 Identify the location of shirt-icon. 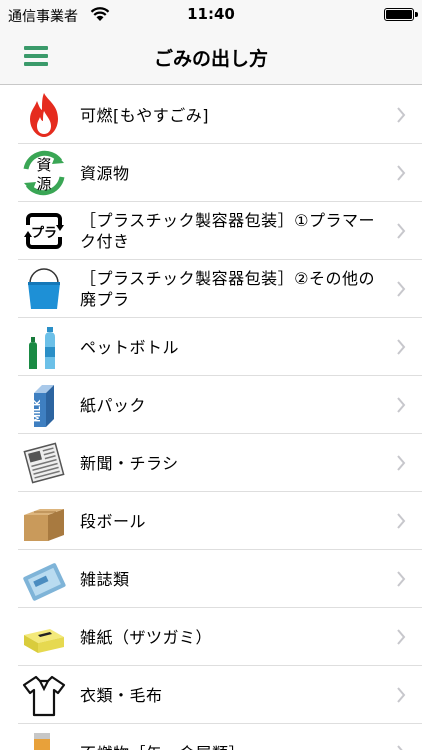
(44, 696).